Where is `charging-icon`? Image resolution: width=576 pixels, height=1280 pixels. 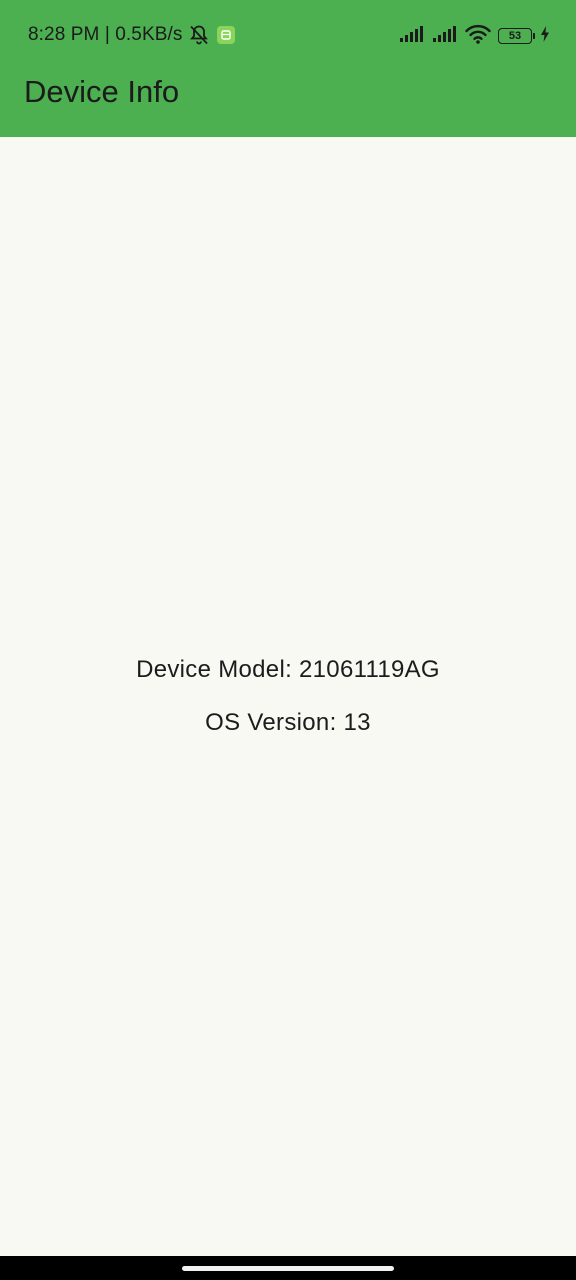
charging-icon is located at coordinates (545, 36).